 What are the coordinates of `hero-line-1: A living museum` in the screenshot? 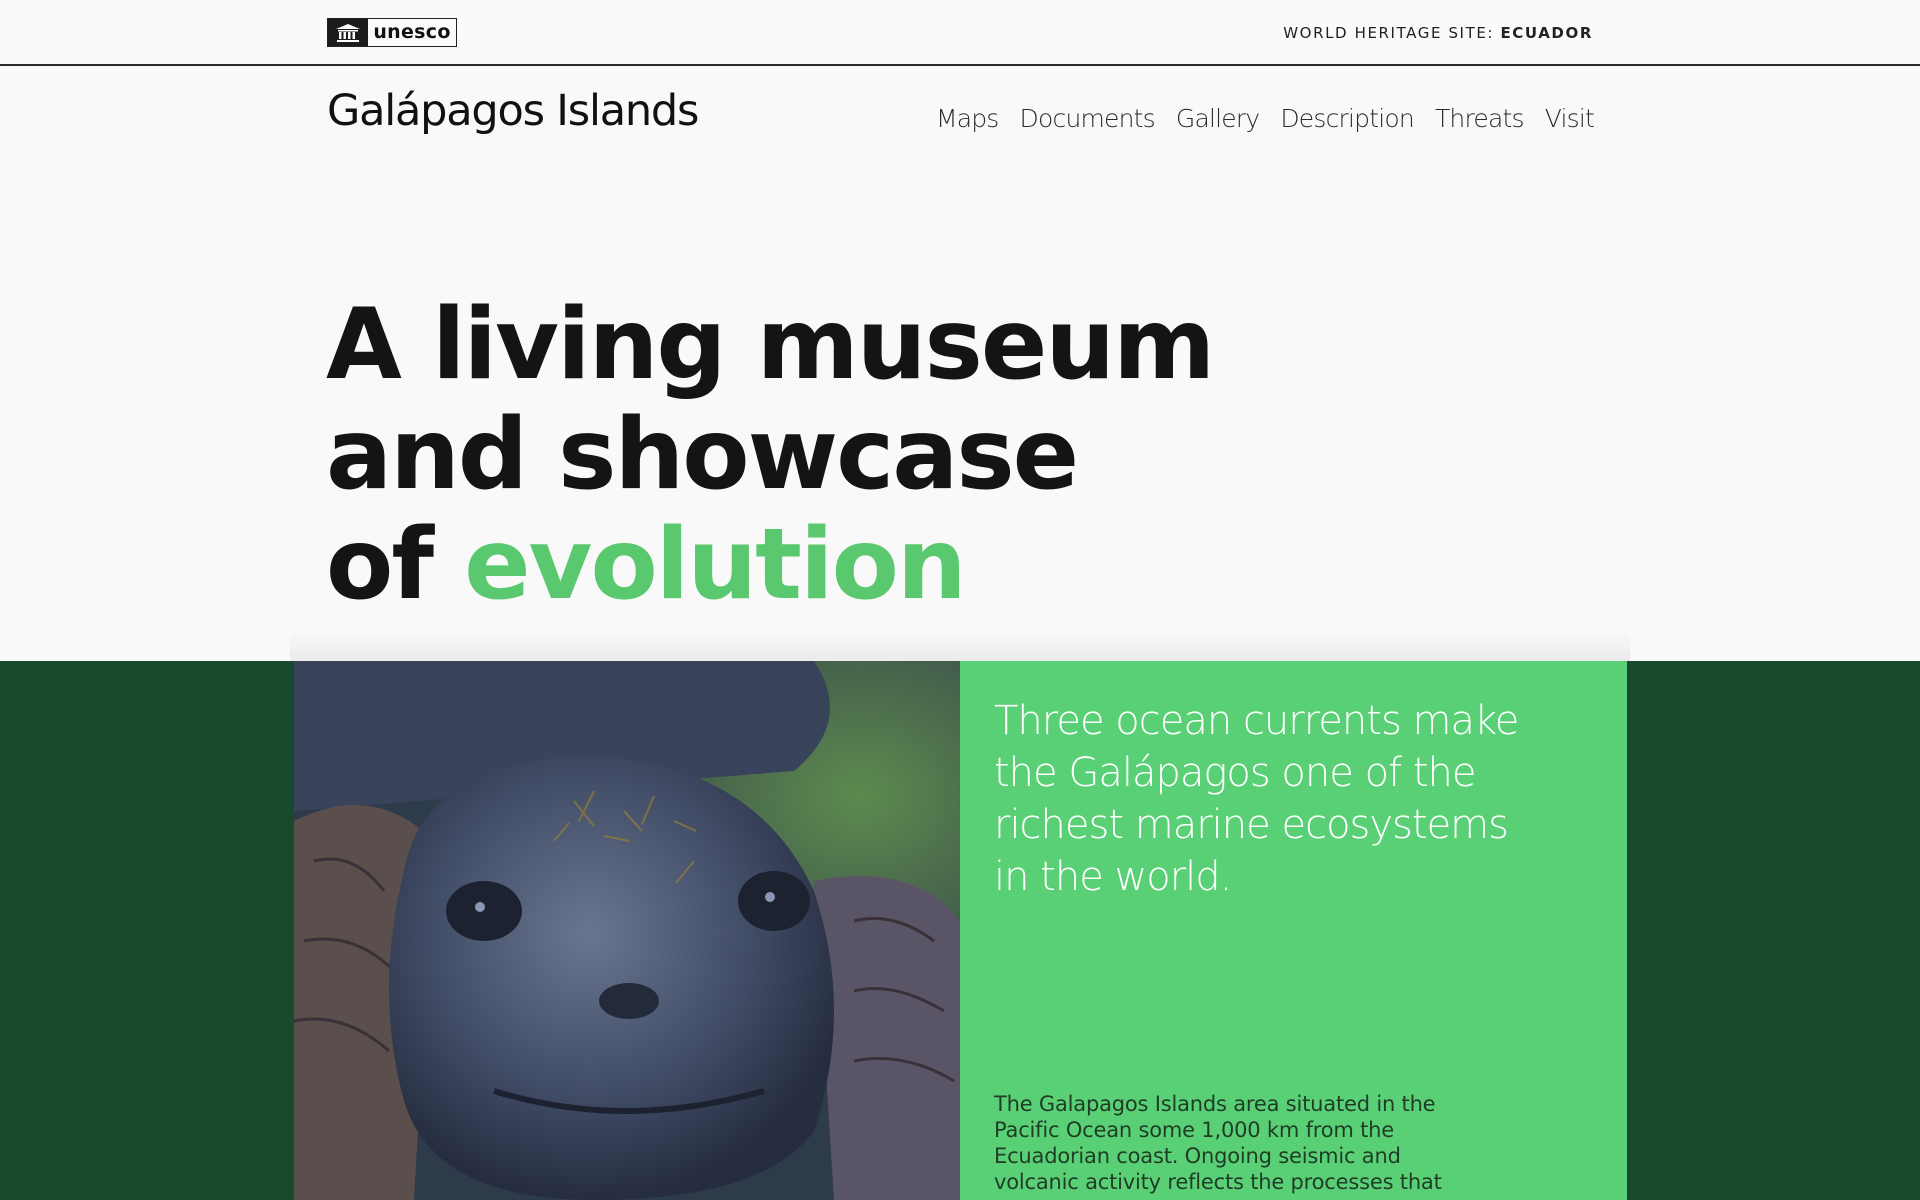 It's located at (770, 345).